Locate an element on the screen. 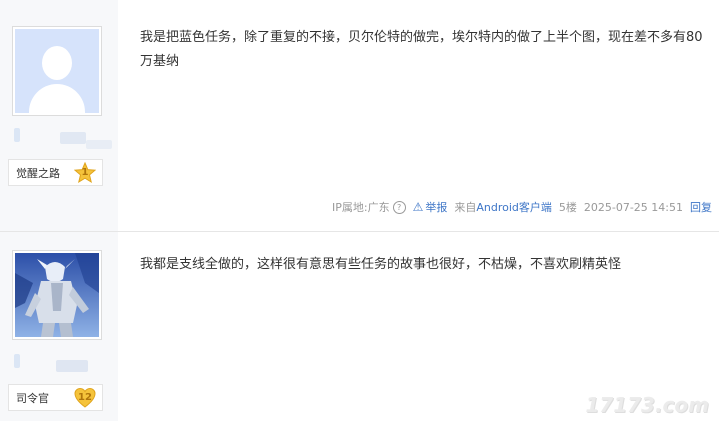  rank-title: 觉醒之路 is located at coordinates (38, 173).